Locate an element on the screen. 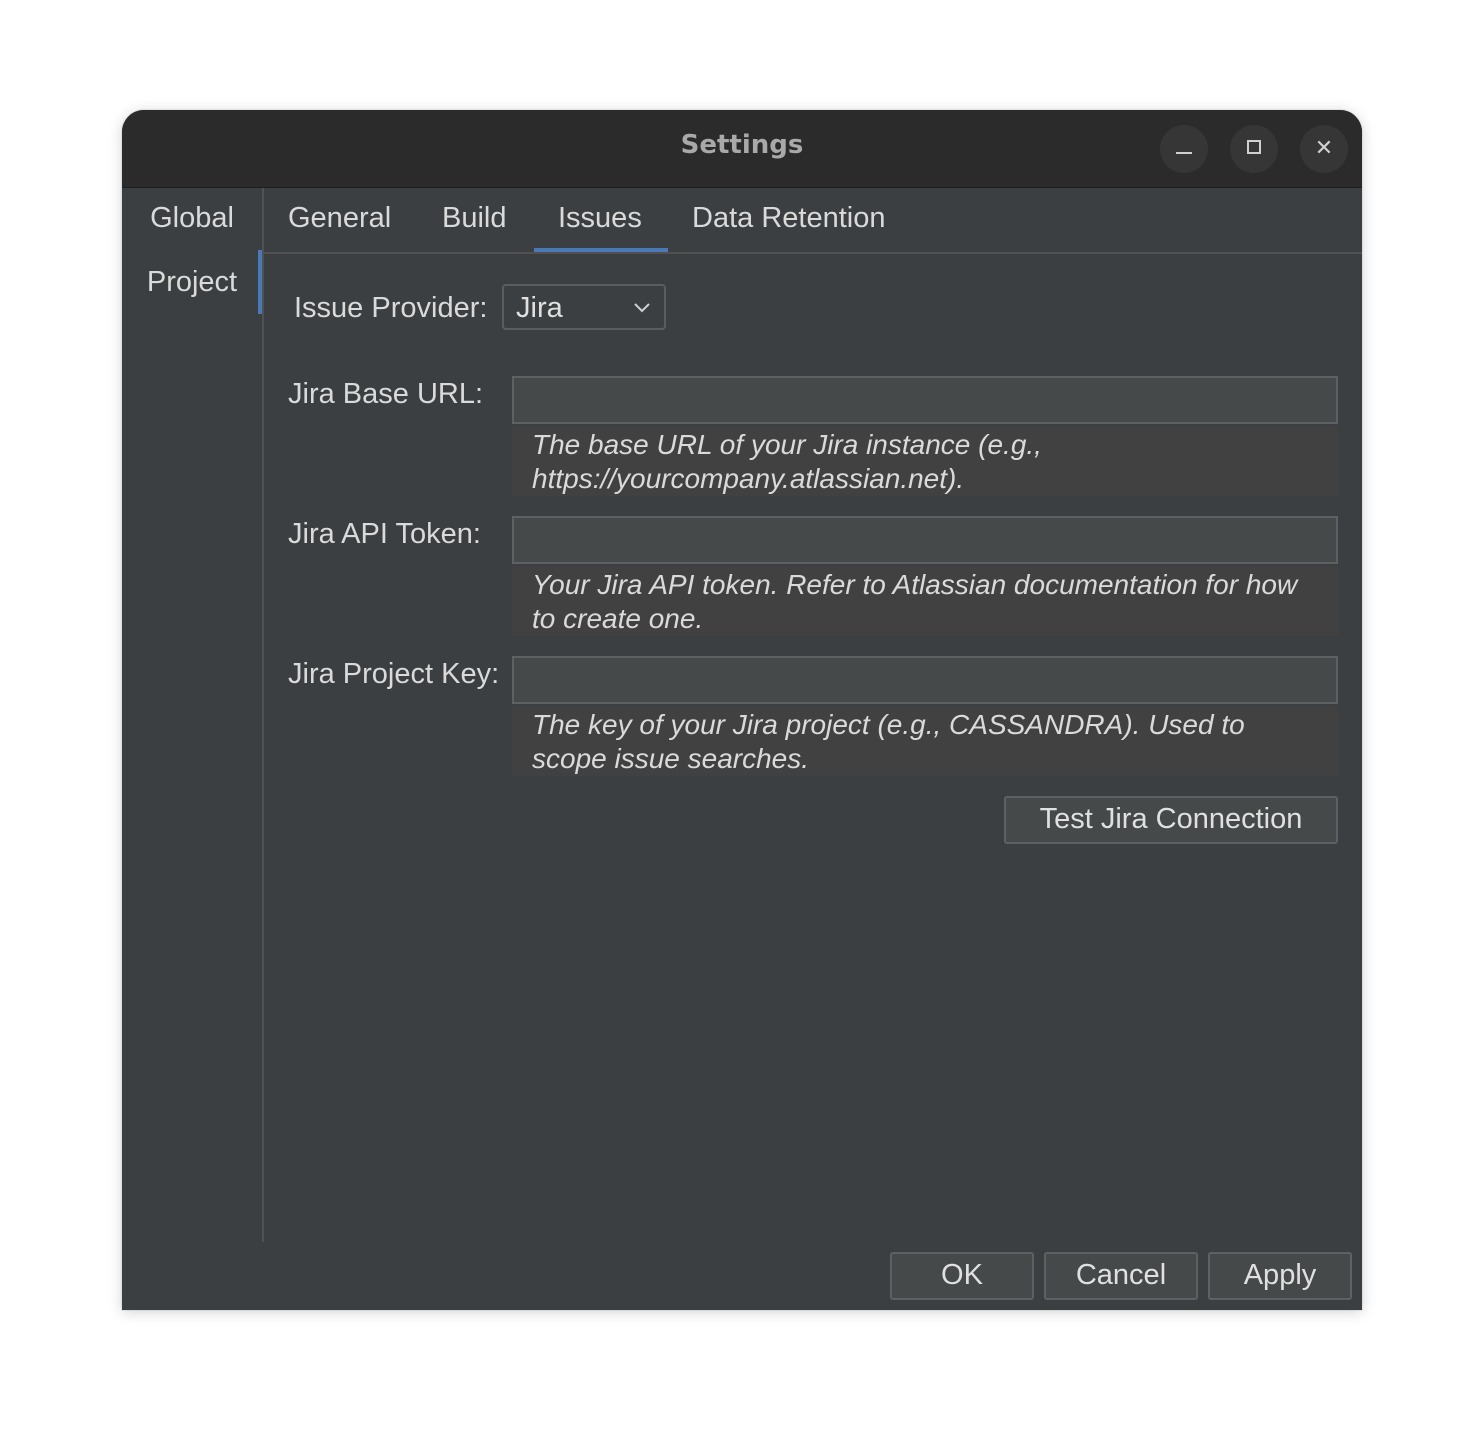 This screenshot has height=1444, width=1484. settings-sidebar: Global Project is located at coordinates (193, 715).